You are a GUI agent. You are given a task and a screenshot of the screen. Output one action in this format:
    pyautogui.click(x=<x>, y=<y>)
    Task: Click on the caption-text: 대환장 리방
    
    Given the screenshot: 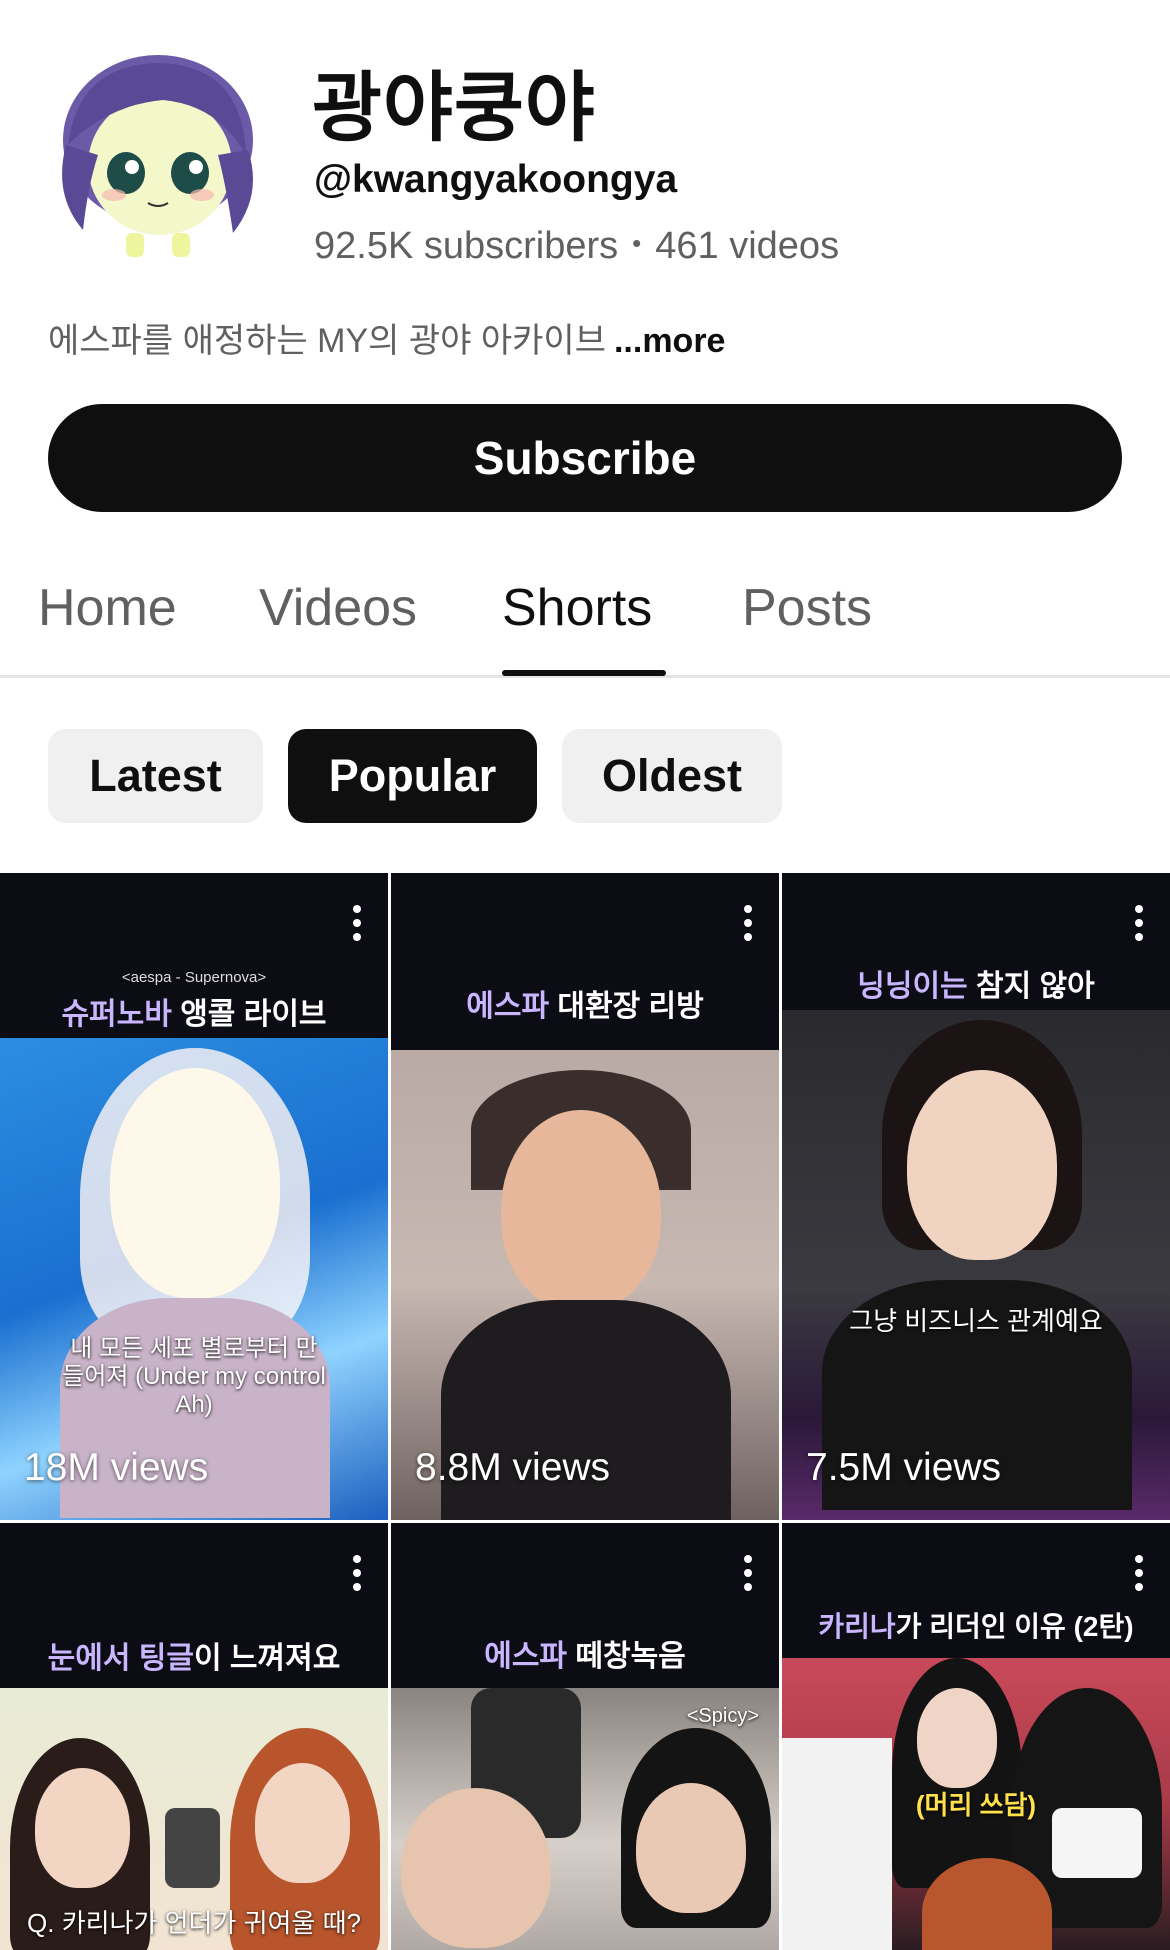 What is the action you would take?
    pyautogui.click(x=626, y=1006)
    